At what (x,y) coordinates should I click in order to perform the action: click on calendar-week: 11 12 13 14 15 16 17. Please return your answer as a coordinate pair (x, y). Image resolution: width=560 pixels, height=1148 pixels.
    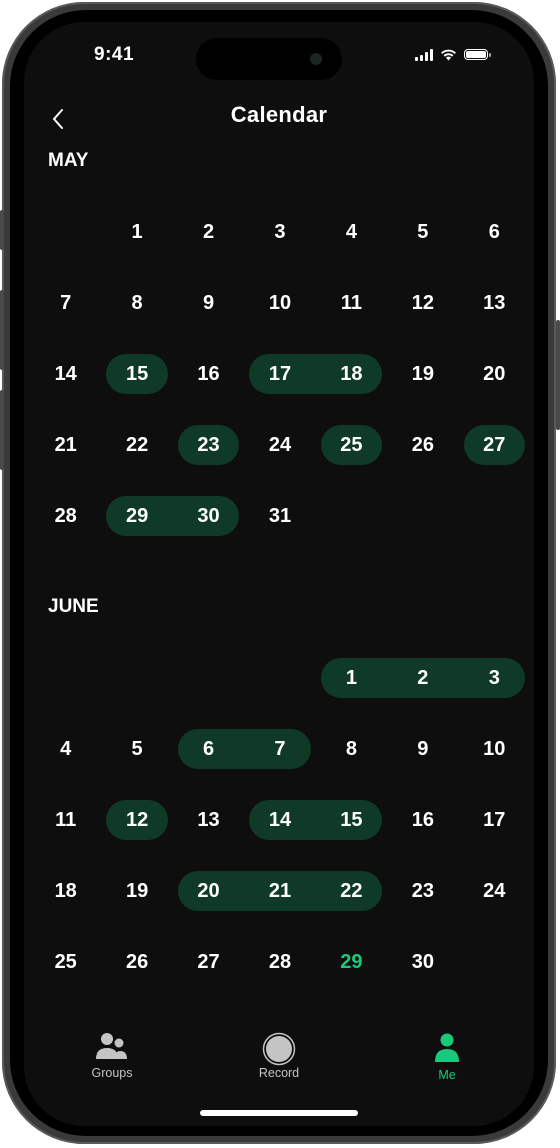
    Looking at the image, I should click on (280, 835).